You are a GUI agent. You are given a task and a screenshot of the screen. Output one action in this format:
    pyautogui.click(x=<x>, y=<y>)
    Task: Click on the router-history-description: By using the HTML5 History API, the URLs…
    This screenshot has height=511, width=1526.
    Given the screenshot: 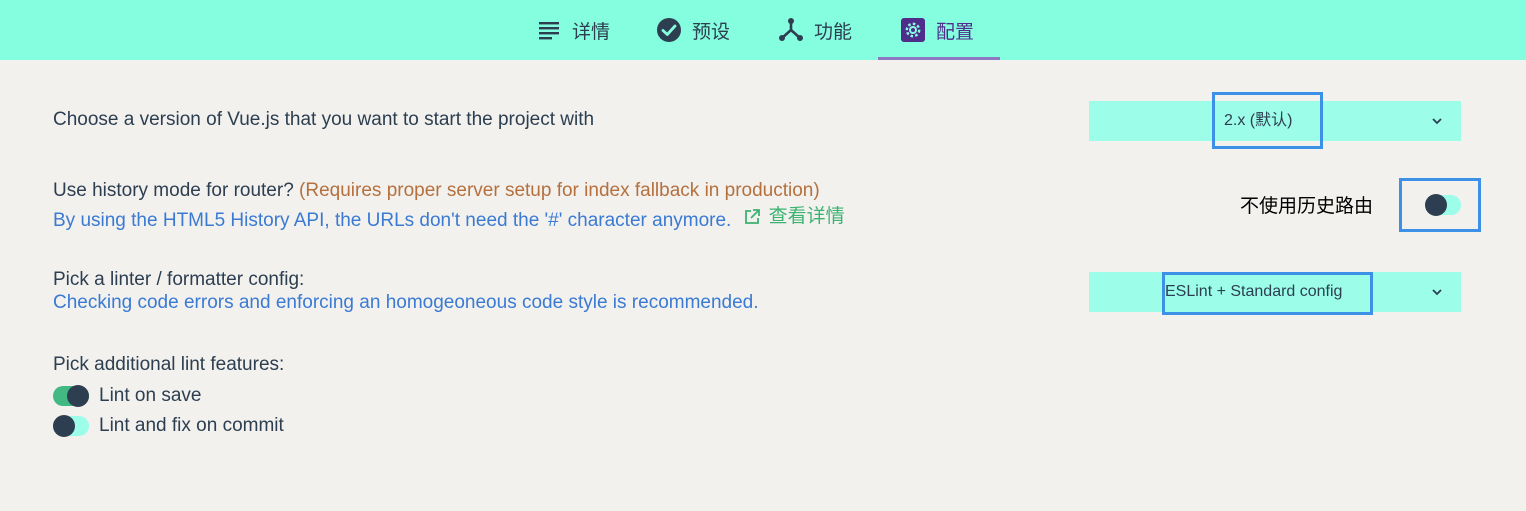 What is the action you would take?
    pyautogui.click(x=449, y=219)
    